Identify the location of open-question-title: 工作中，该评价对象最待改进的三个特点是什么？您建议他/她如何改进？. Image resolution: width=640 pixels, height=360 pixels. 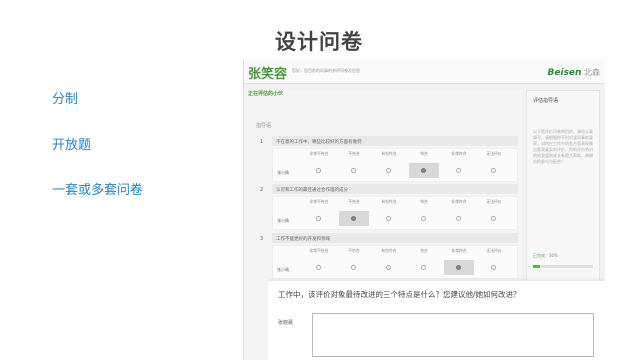
(399, 294).